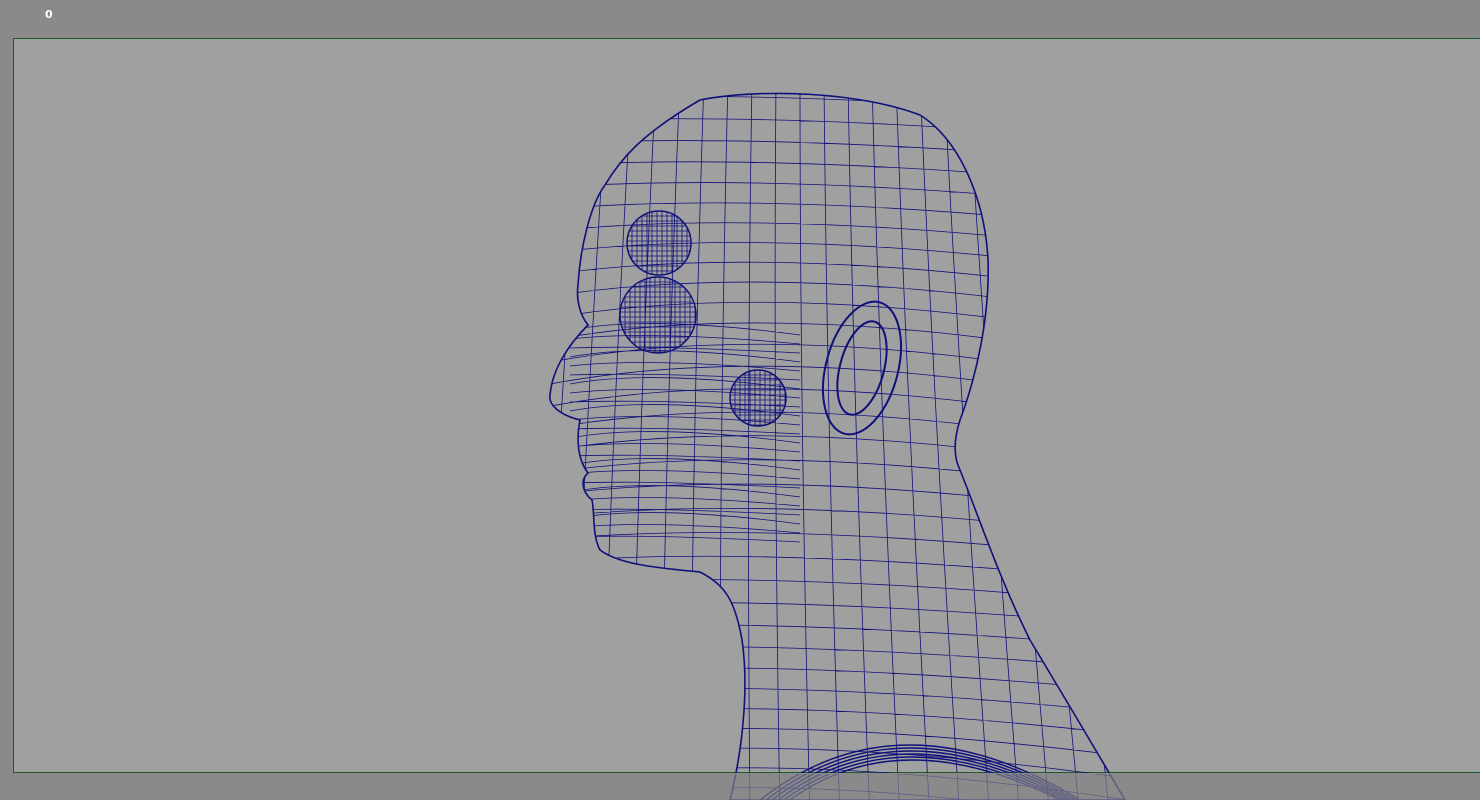  I want to click on jaw-joint-mesh, so click(758, 398).